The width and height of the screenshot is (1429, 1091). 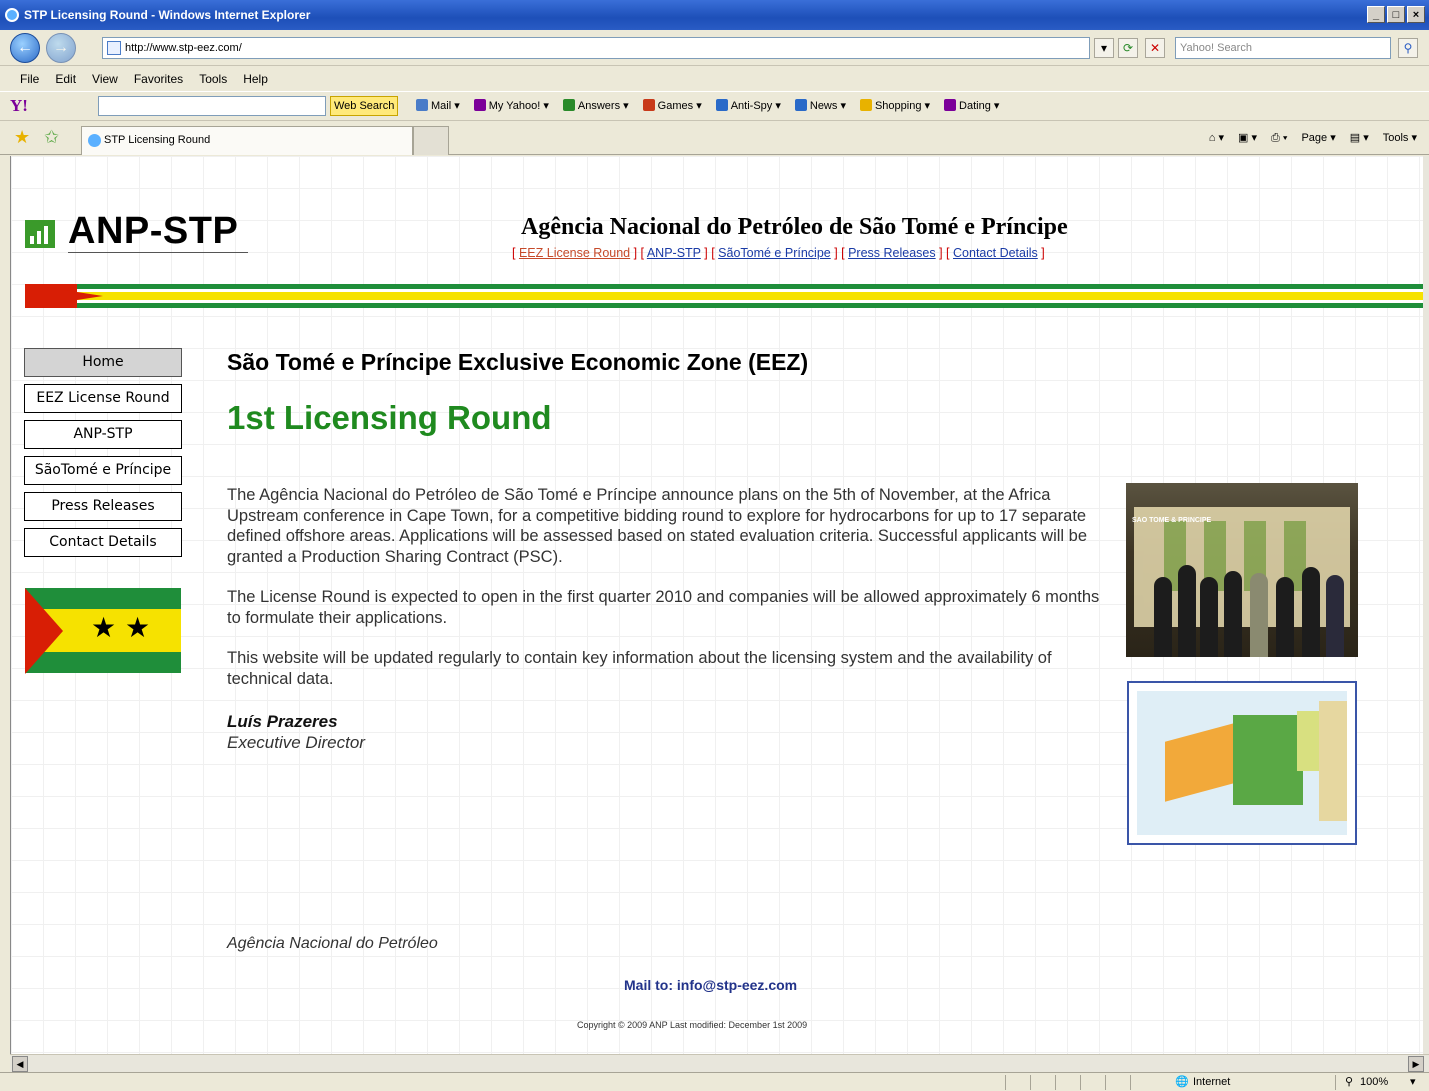 I want to click on yahoo-item-label: Games, so click(x=675, y=106).